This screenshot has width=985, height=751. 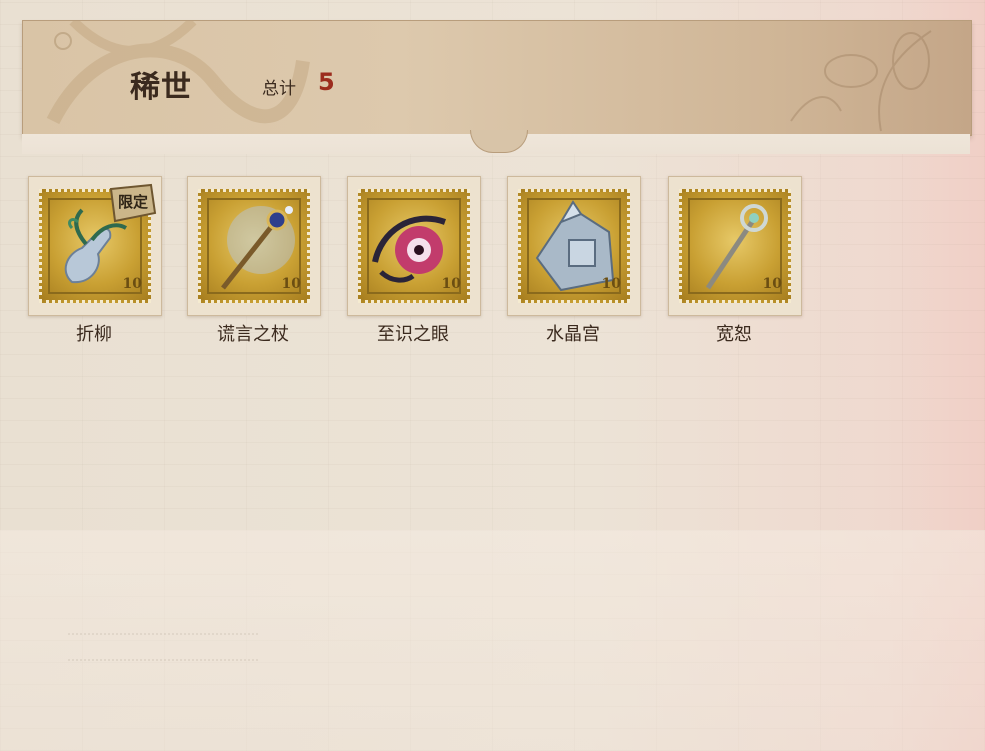 I want to click on item-name: 谎言之杖, so click(x=253, y=334).